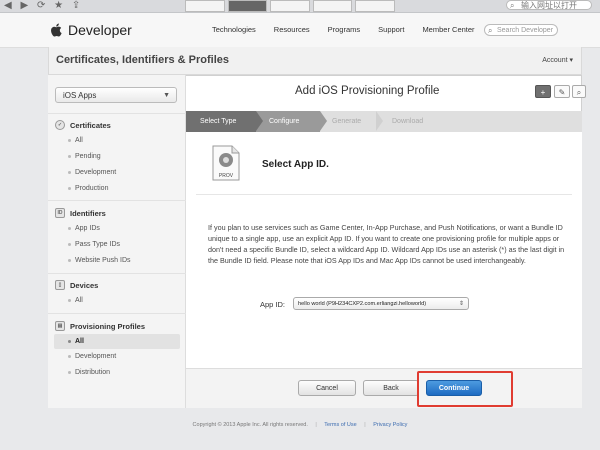 This screenshot has height=450, width=600. What do you see at coordinates (367, 91) in the screenshot?
I see `main-title: Add iOS Provisioning Profile` at bounding box center [367, 91].